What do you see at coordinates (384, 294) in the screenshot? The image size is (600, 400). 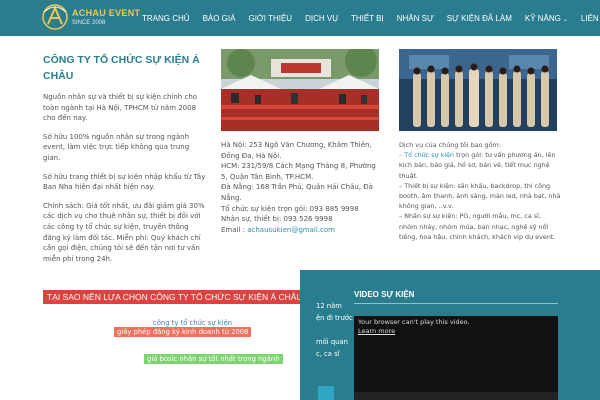 I see `video-title: VIDEO SỰ KIỆN` at bounding box center [384, 294].